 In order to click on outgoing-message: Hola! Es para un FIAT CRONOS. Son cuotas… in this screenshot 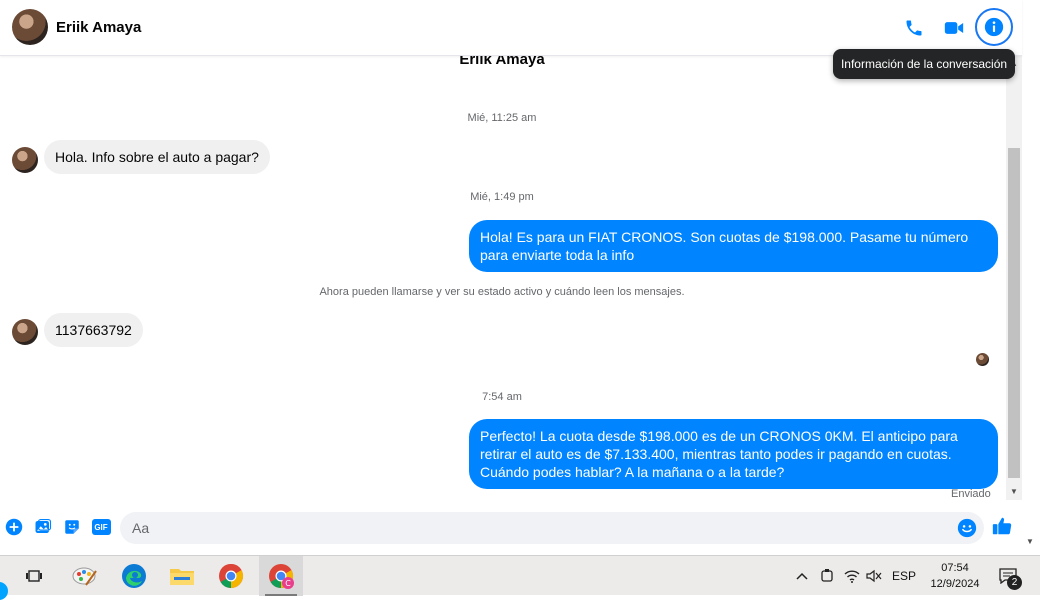, I will do `click(733, 246)`.